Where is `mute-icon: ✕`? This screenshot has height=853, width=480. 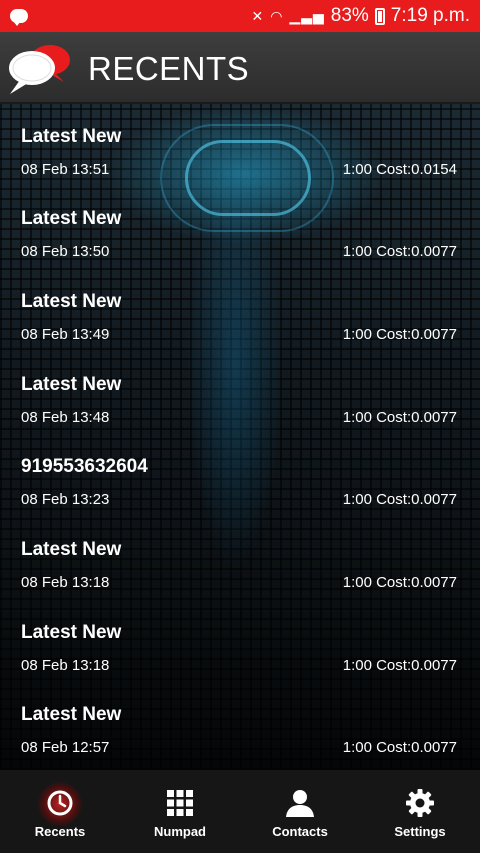
mute-icon: ✕ is located at coordinates (258, 15).